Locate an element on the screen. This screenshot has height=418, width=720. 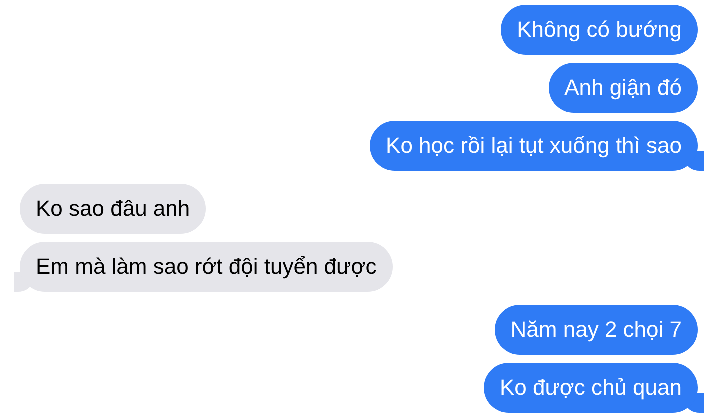
message-bubble: Không có bướng is located at coordinates (599, 30).